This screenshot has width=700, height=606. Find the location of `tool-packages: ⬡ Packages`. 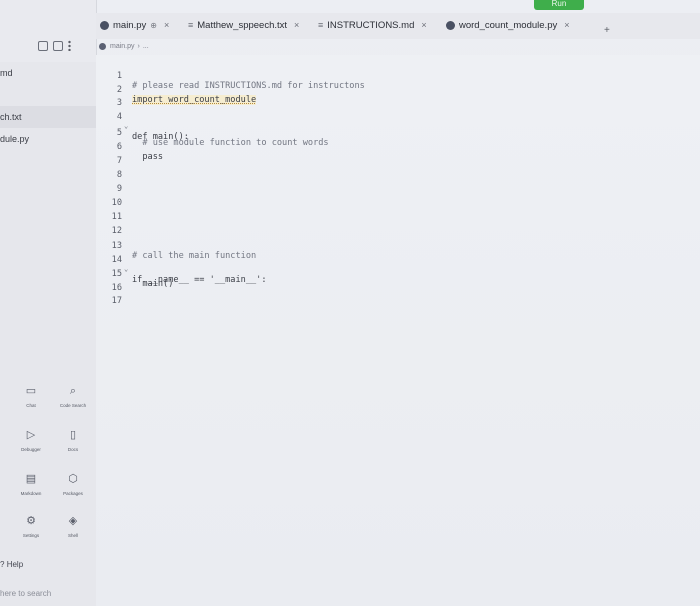

tool-packages: ⬡ Packages is located at coordinates (73, 484).